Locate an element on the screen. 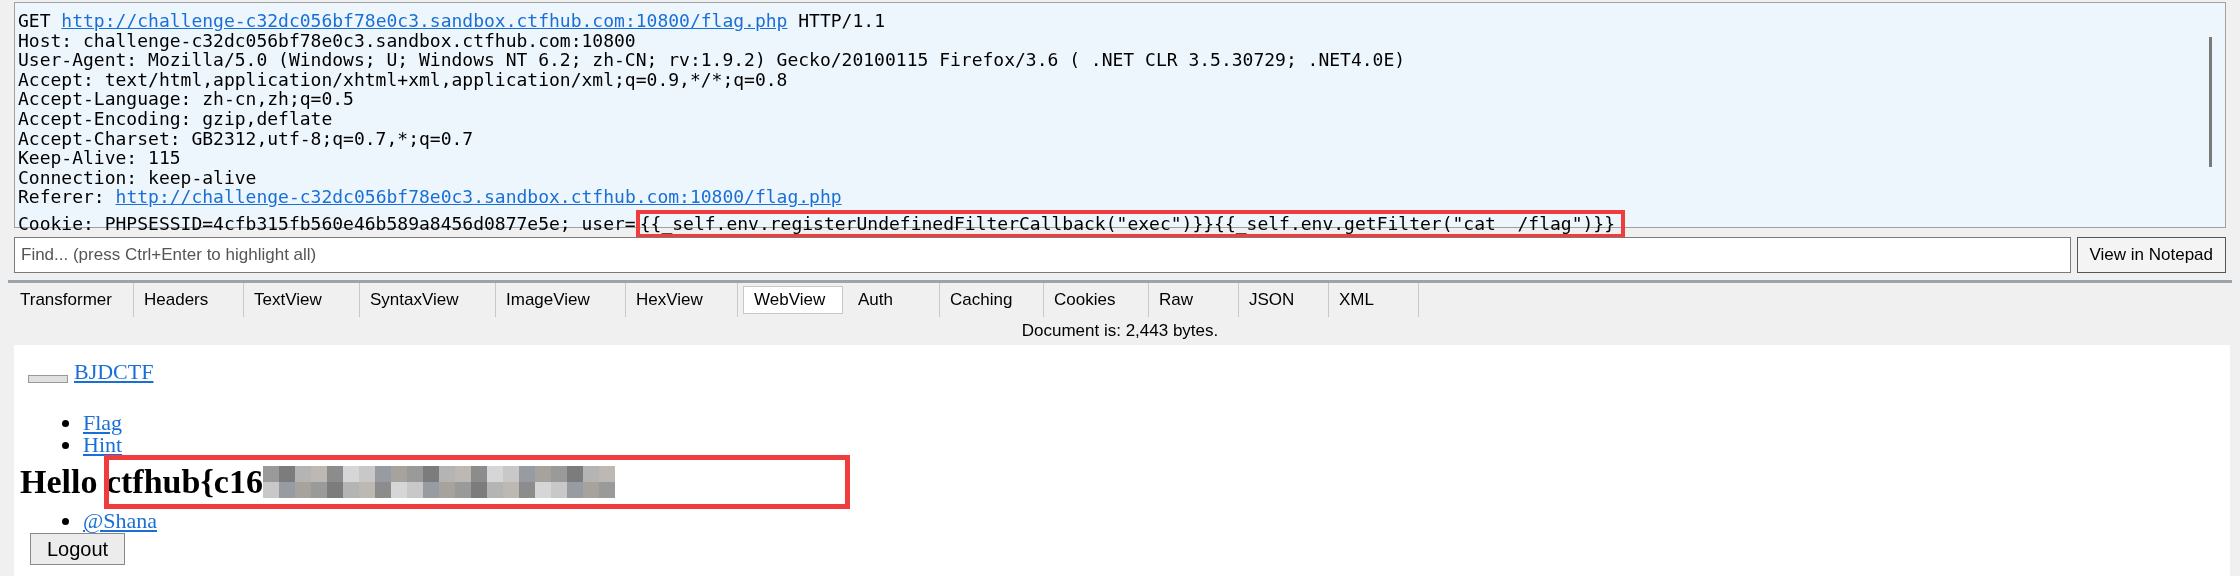 The height and width of the screenshot is (576, 2240). brand-link: BJDCTF is located at coordinates (114, 371).